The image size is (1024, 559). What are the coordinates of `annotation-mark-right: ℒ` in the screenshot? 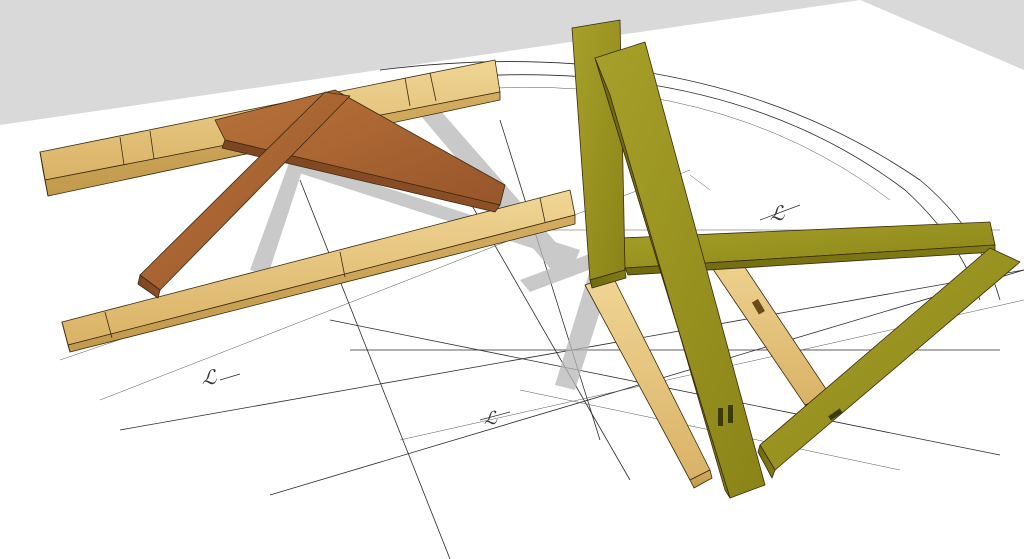 It's located at (777, 213).